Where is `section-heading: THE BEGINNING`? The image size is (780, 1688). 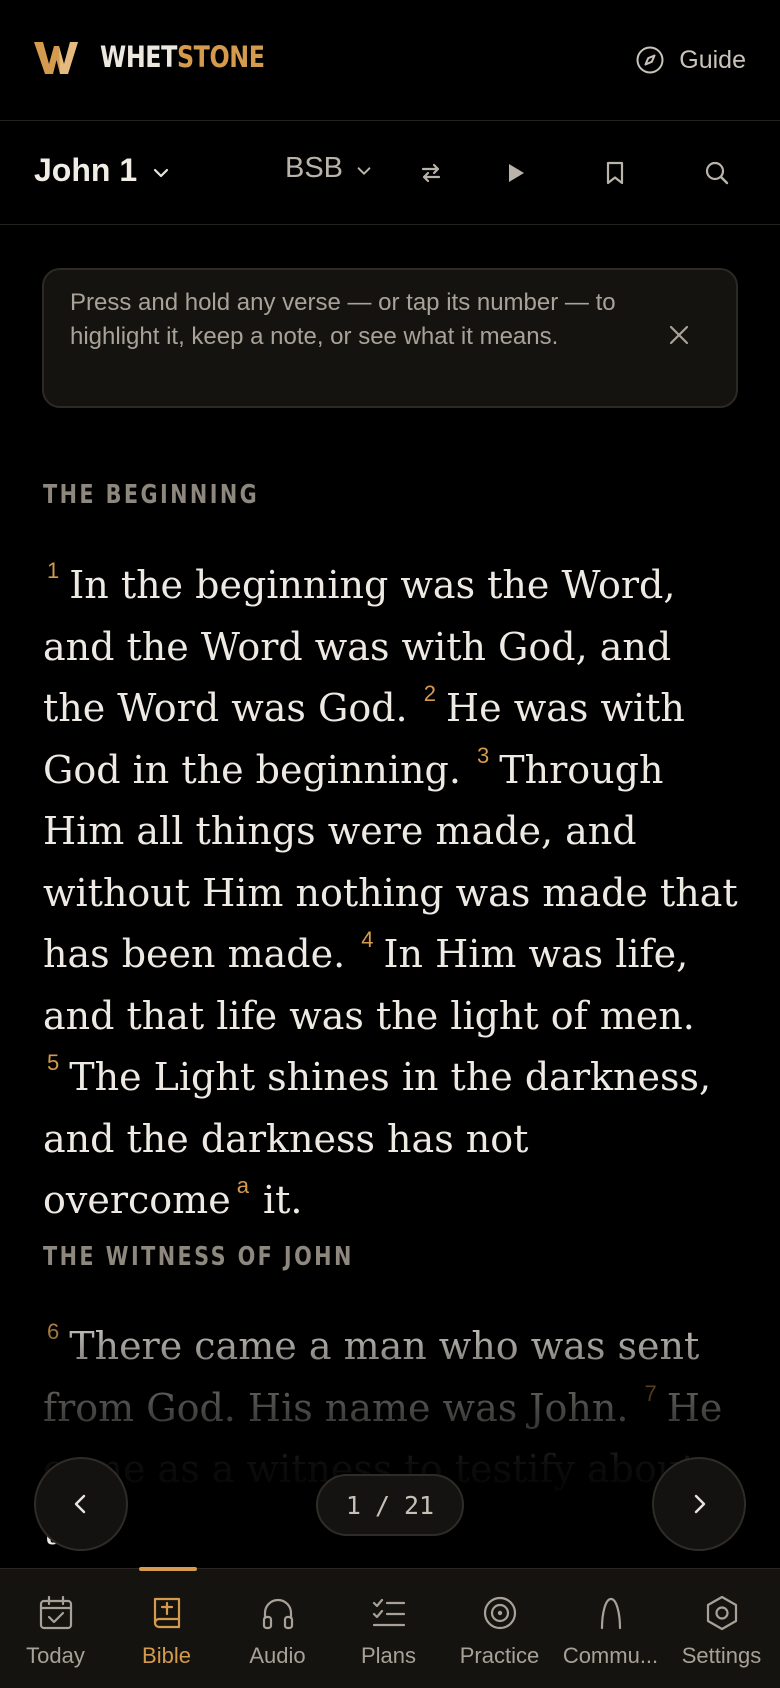
section-heading: THE BEGINNING is located at coordinates (151, 495).